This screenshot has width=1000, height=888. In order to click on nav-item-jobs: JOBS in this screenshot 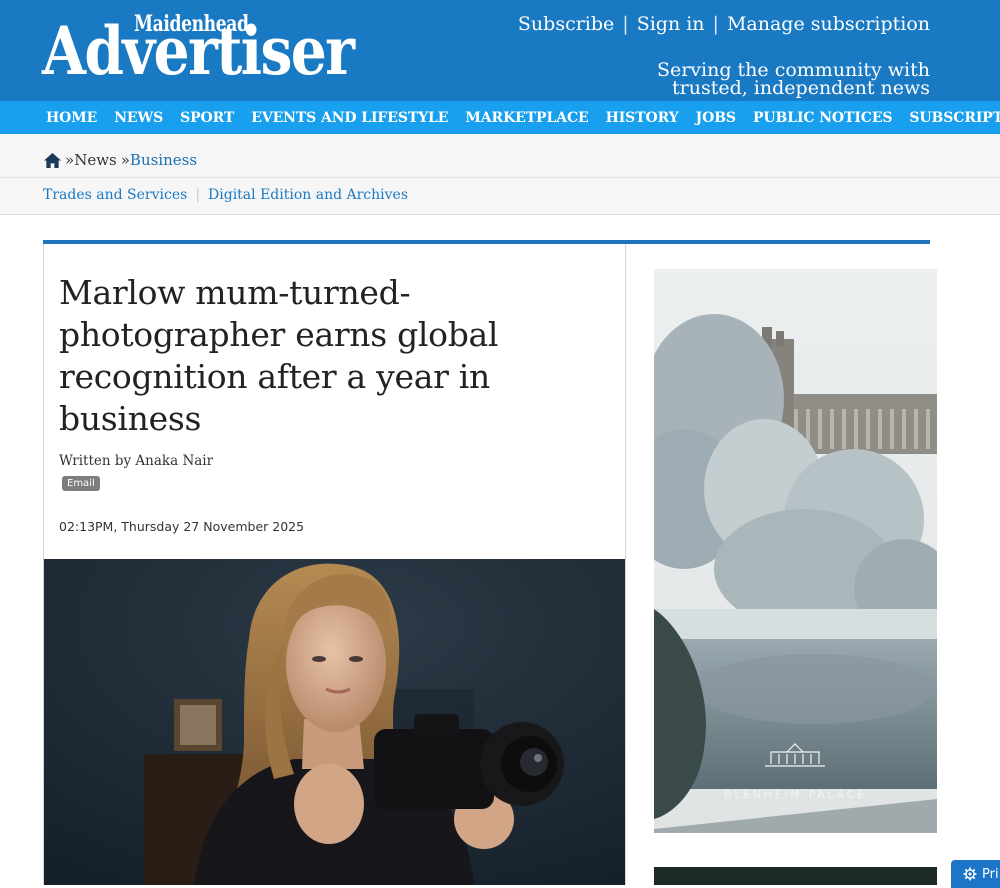, I will do `click(716, 118)`.